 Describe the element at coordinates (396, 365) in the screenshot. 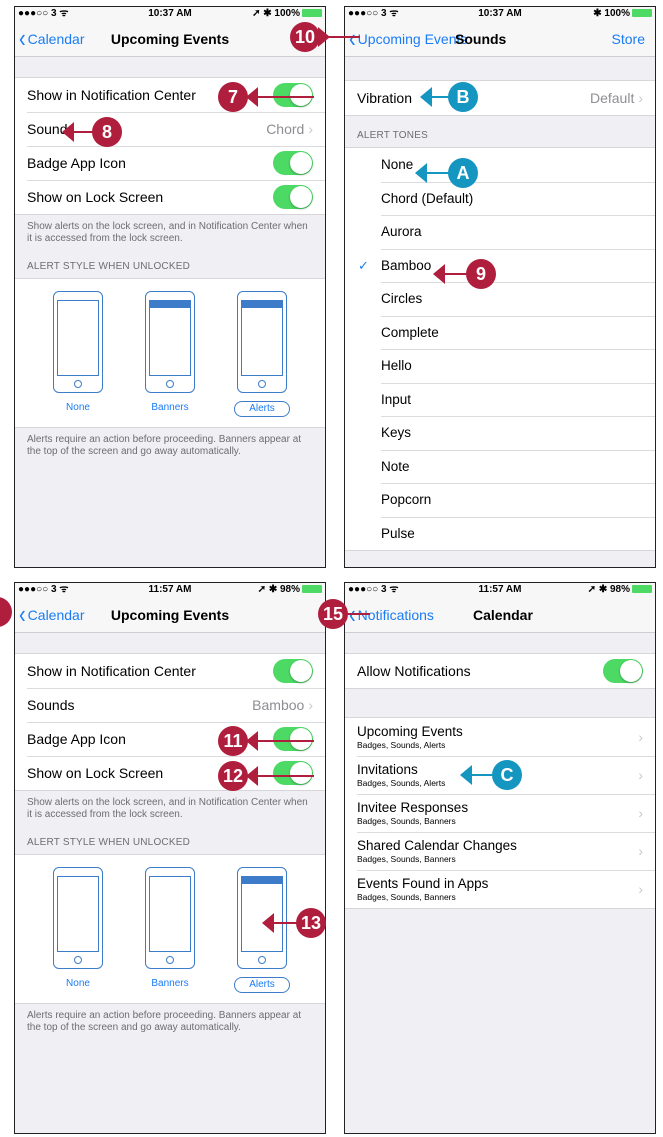

I see `tone-label: Hello` at that location.